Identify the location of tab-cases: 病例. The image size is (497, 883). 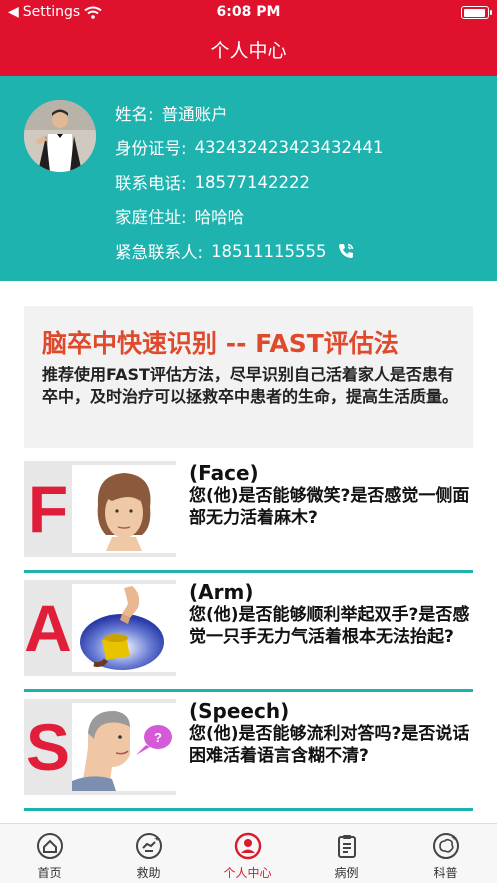
(346, 853).